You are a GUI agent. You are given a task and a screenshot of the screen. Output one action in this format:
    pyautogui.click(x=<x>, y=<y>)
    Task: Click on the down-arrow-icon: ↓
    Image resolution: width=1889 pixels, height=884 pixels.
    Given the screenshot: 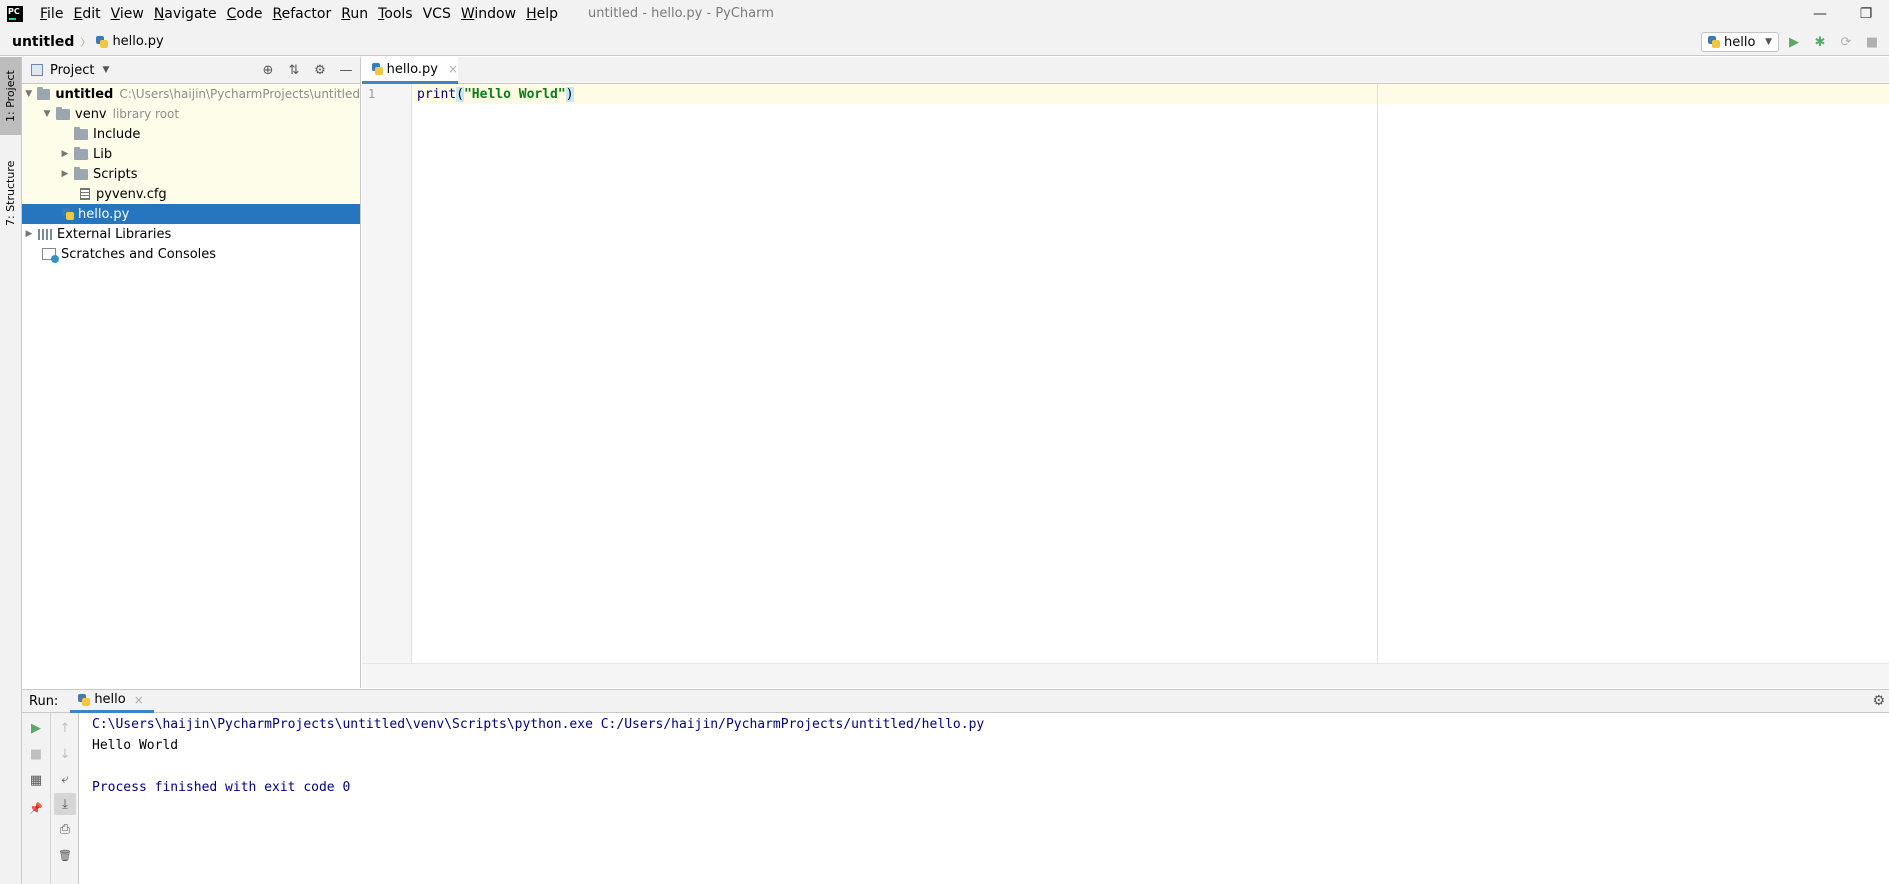 What is the action you would take?
    pyautogui.click(x=65, y=754)
    